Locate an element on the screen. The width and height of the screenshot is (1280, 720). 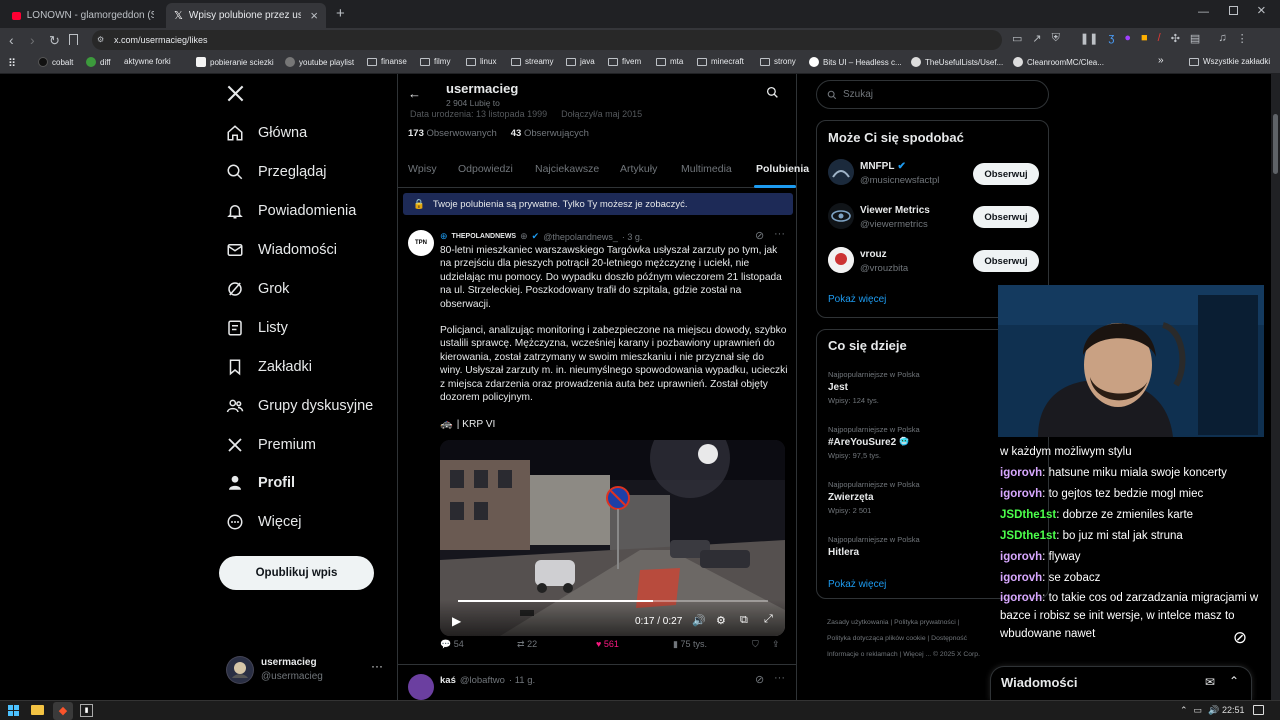
account-switcher: usermacieg @usermacieg ··· is located at coordinates (306, 671).